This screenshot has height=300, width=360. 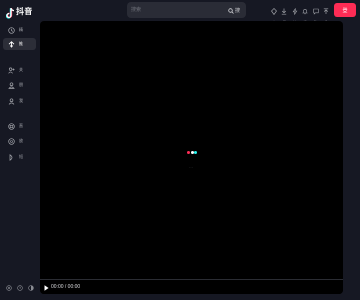 I want to click on tiktok-logo-icon, so click(x=10, y=12).